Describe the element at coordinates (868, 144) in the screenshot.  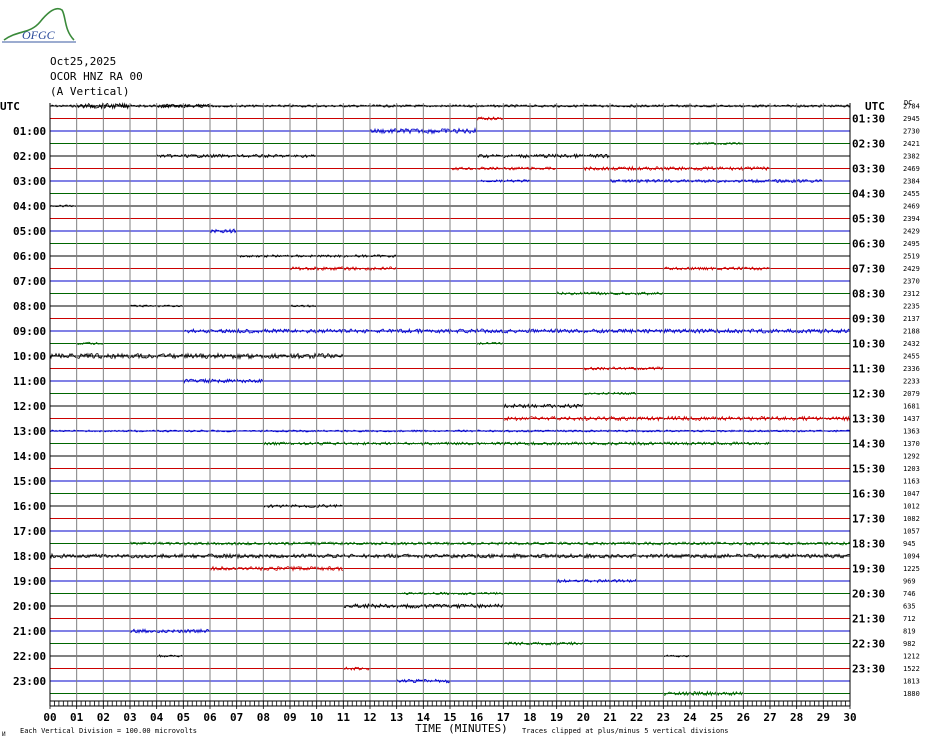
I see `right-time-label-1: 02:30` at that location.